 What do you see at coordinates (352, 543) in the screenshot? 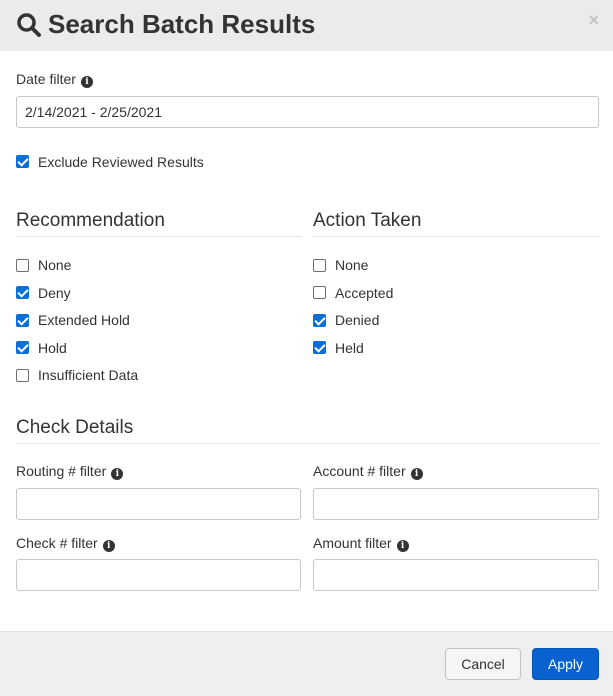
I see `amount-filter-label-text: Amount filter` at bounding box center [352, 543].